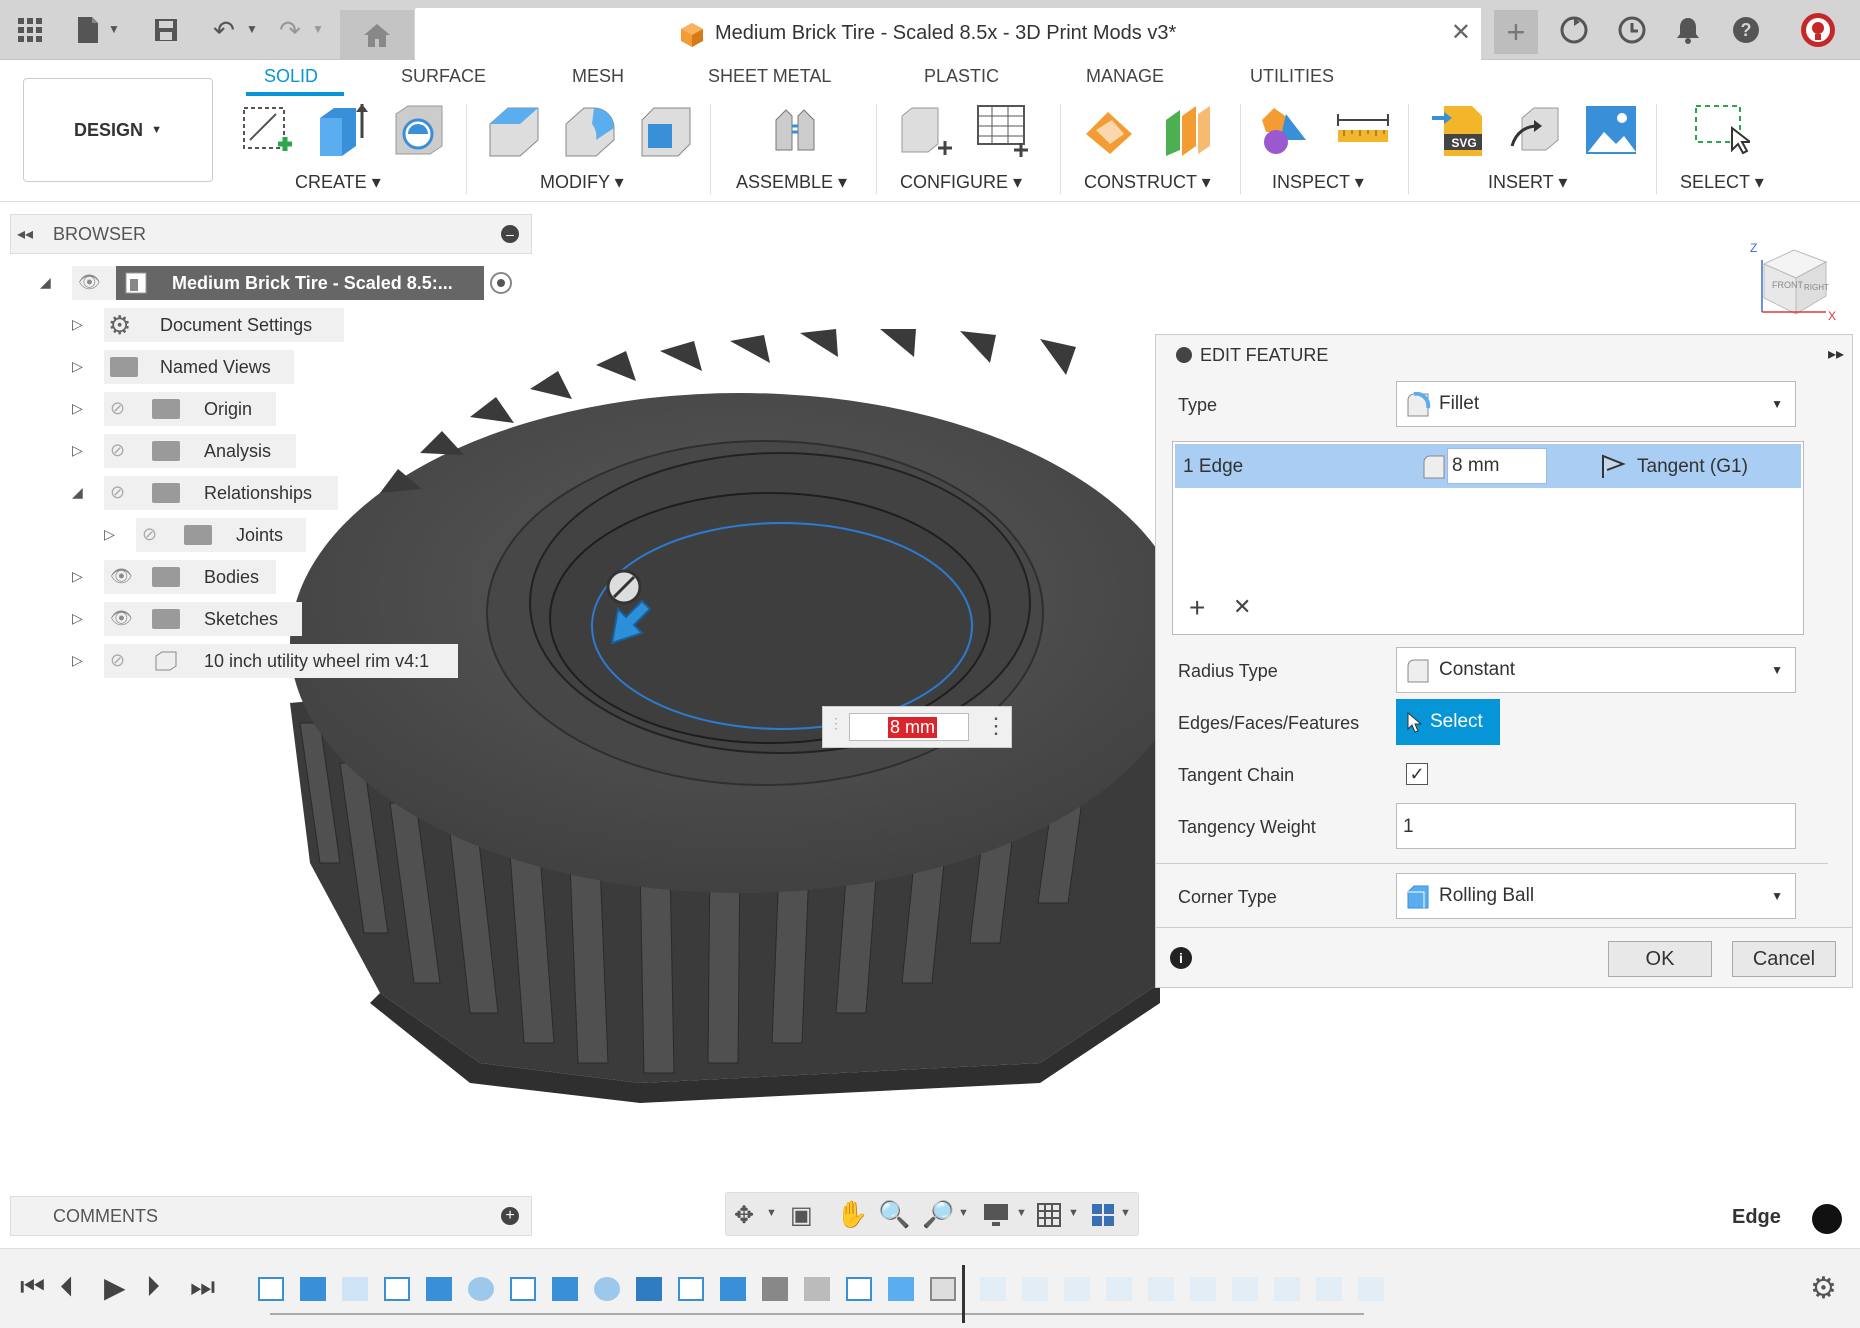  What do you see at coordinates (1692, 467) in the screenshot?
I see `continuity-value: Tangent (G1)` at bounding box center [1692, 467].